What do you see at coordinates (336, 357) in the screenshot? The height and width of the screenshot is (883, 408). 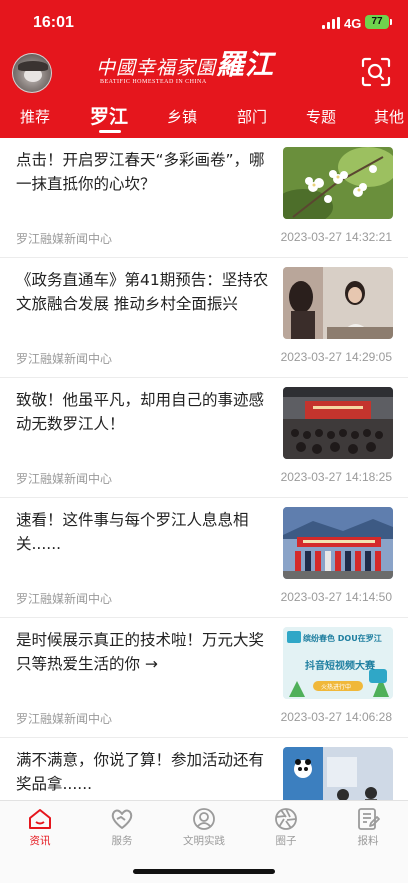 I see `news-time: 2023-03-27 14:29:05` at bounding box center [336, 357].